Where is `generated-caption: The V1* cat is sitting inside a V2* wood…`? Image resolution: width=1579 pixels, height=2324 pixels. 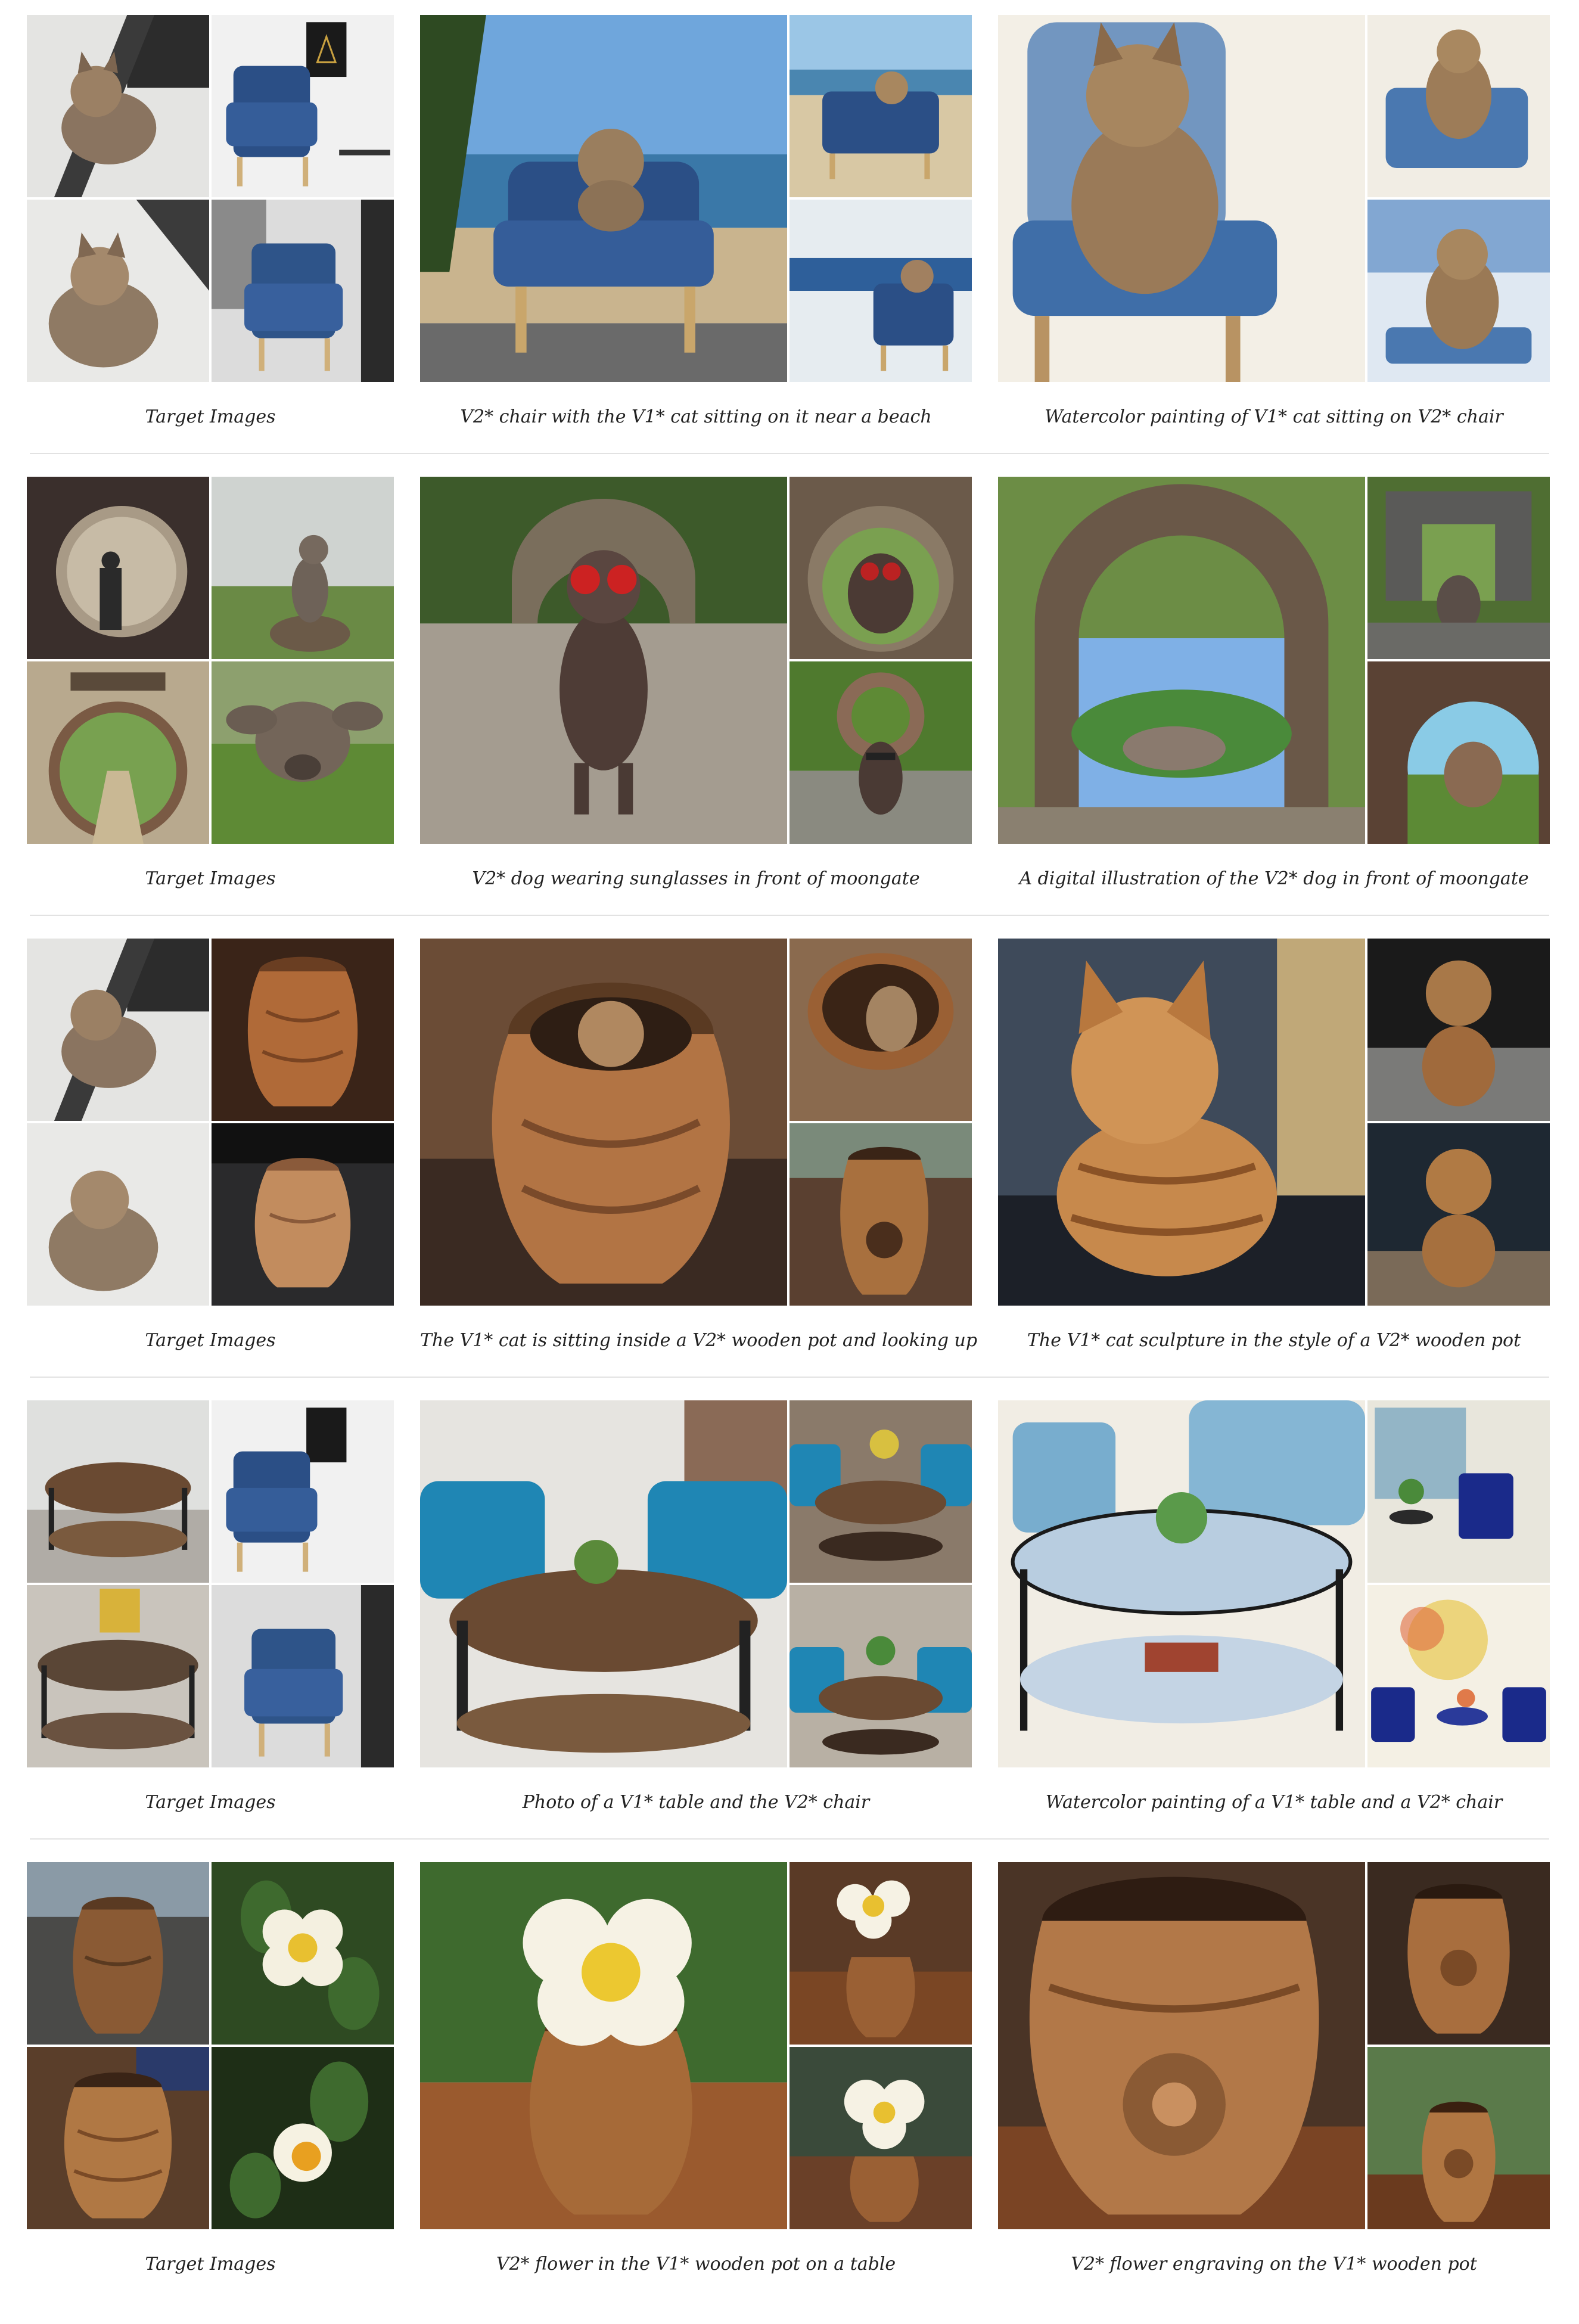
generated-caption: The V1* cat is sitting inside a V2* wood… is located at coordinates (699, 1340).